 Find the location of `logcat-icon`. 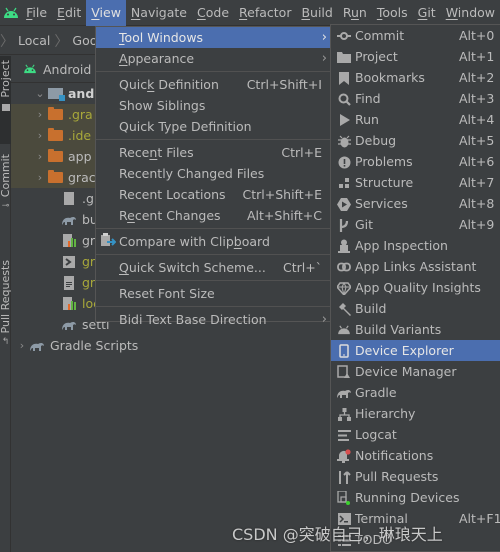

logcat-icon is located at coordinates (344, 435).